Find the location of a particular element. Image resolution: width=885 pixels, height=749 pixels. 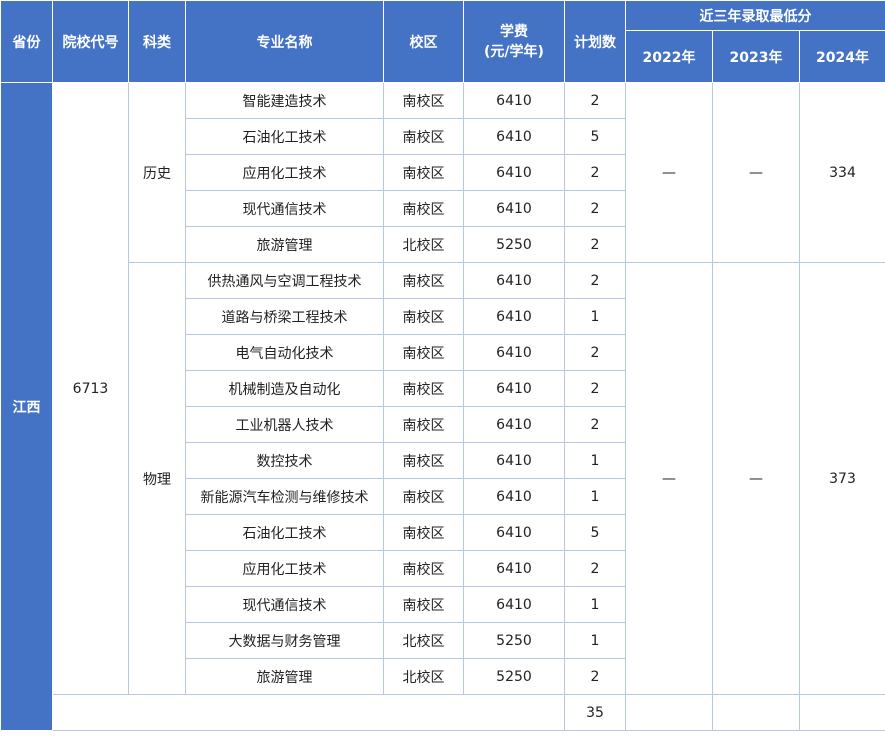

header-tuition: 学费 (元/学年) is located at coordinates (514, 41).